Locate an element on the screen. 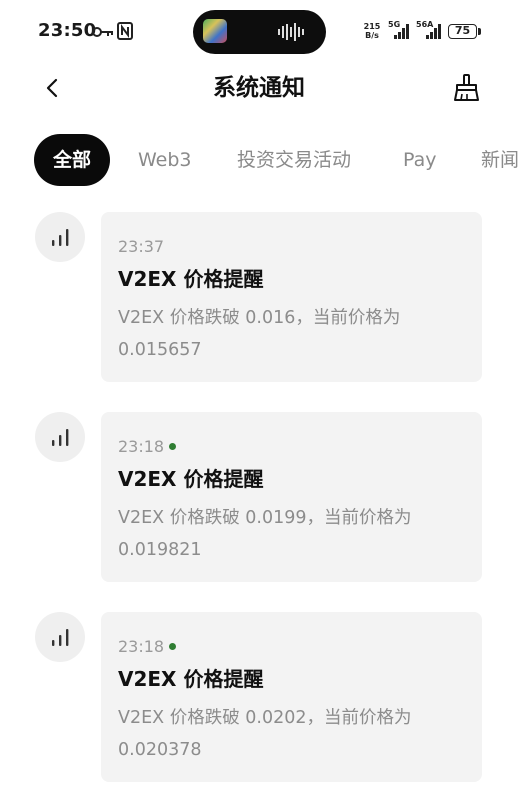  notification-body: V2EX 价格跌破 0.0199，当前价格为 0.019821 is located at coordinates (265, 534).